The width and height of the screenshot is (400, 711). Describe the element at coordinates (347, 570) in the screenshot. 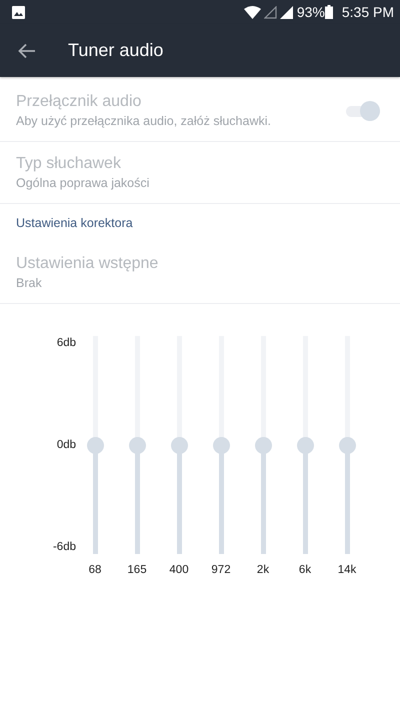

I see `frequency-label: 14k` at that location.